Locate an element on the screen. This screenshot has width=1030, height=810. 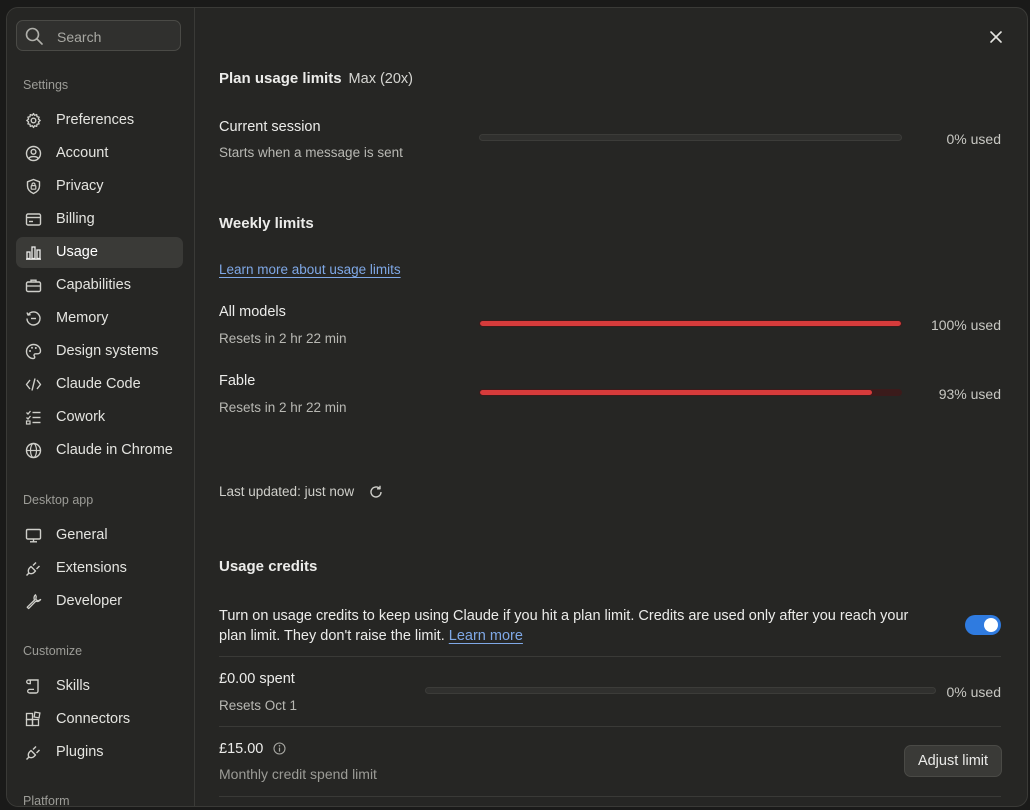
credit-limit-amount: £15.00 is located at coordinates (252, 749).